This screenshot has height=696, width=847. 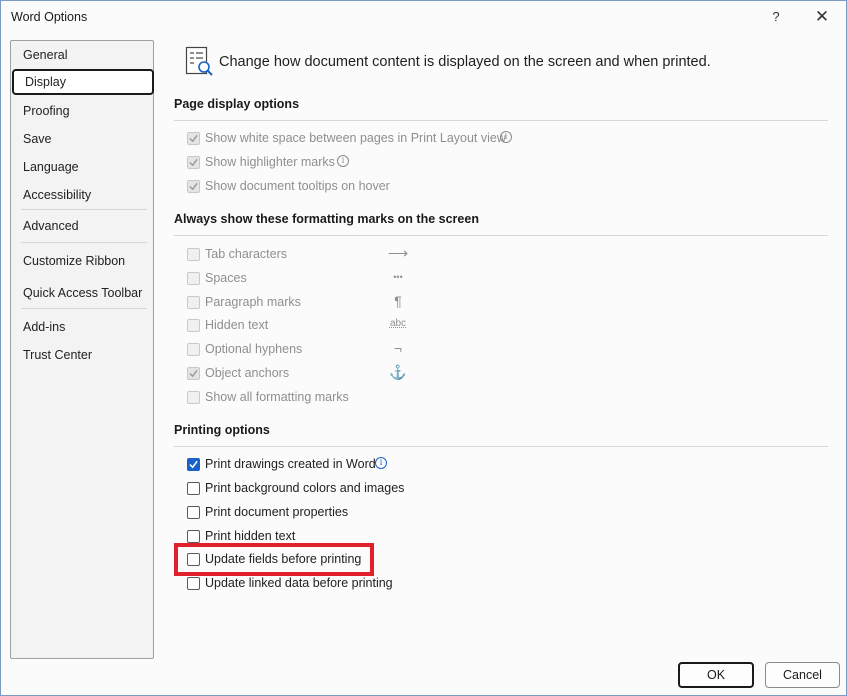 I want to click on option-label: Show highlighter marks, so click(x=270, y=162).